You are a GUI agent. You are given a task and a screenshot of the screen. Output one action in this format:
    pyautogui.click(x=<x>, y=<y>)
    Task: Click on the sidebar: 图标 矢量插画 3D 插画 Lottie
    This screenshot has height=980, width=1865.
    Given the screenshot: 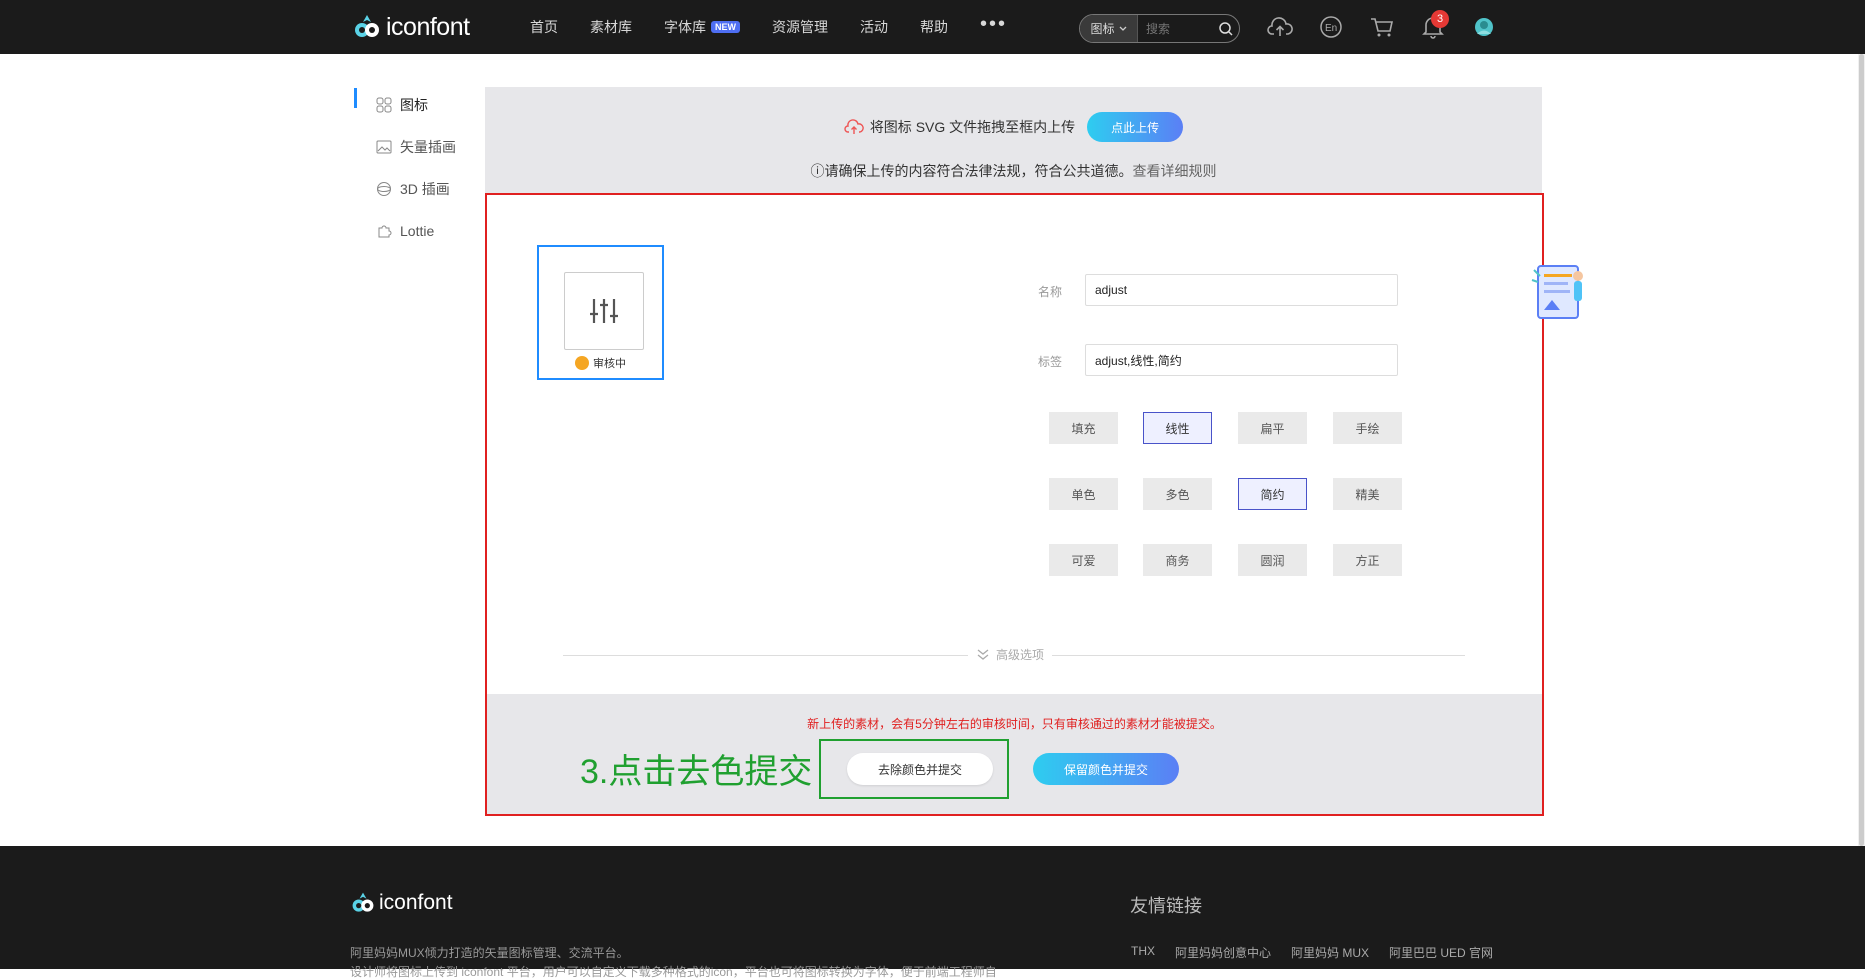 What is the action you would take?
    pyautogui.click(x=414, y=168)
    